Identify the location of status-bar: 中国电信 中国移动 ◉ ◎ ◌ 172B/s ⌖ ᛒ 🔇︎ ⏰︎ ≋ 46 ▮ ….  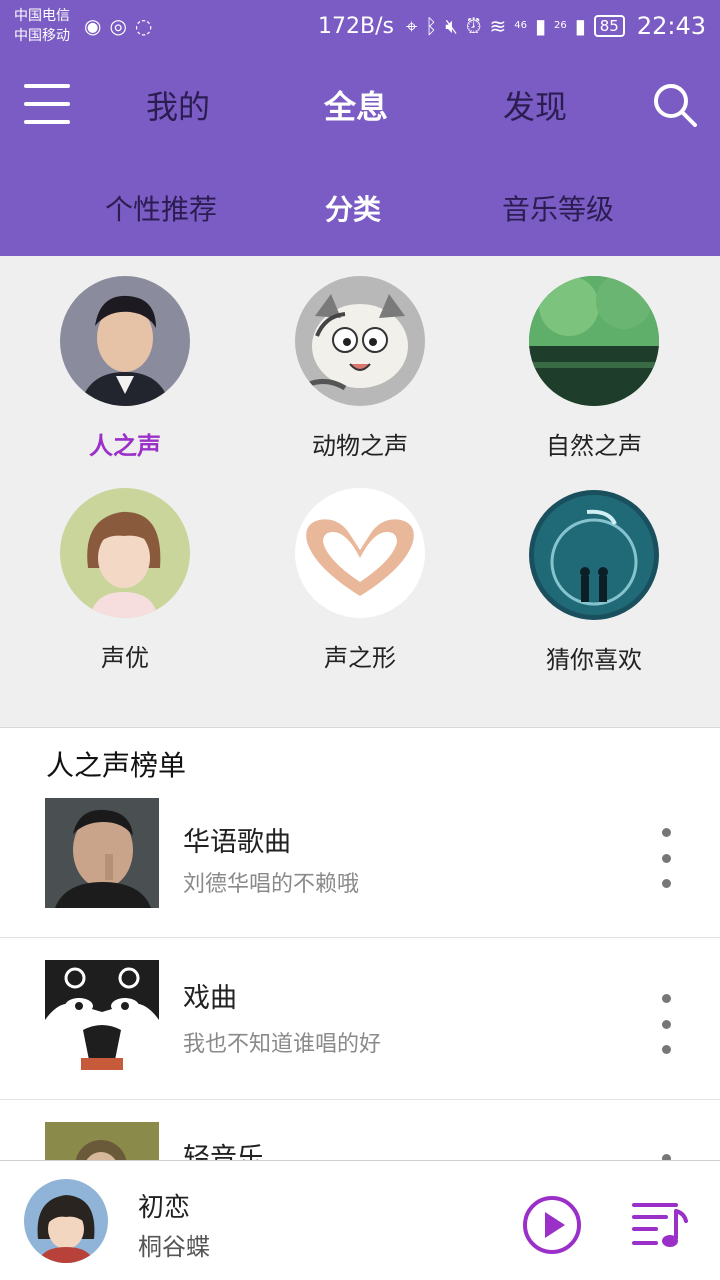
(360, 26).